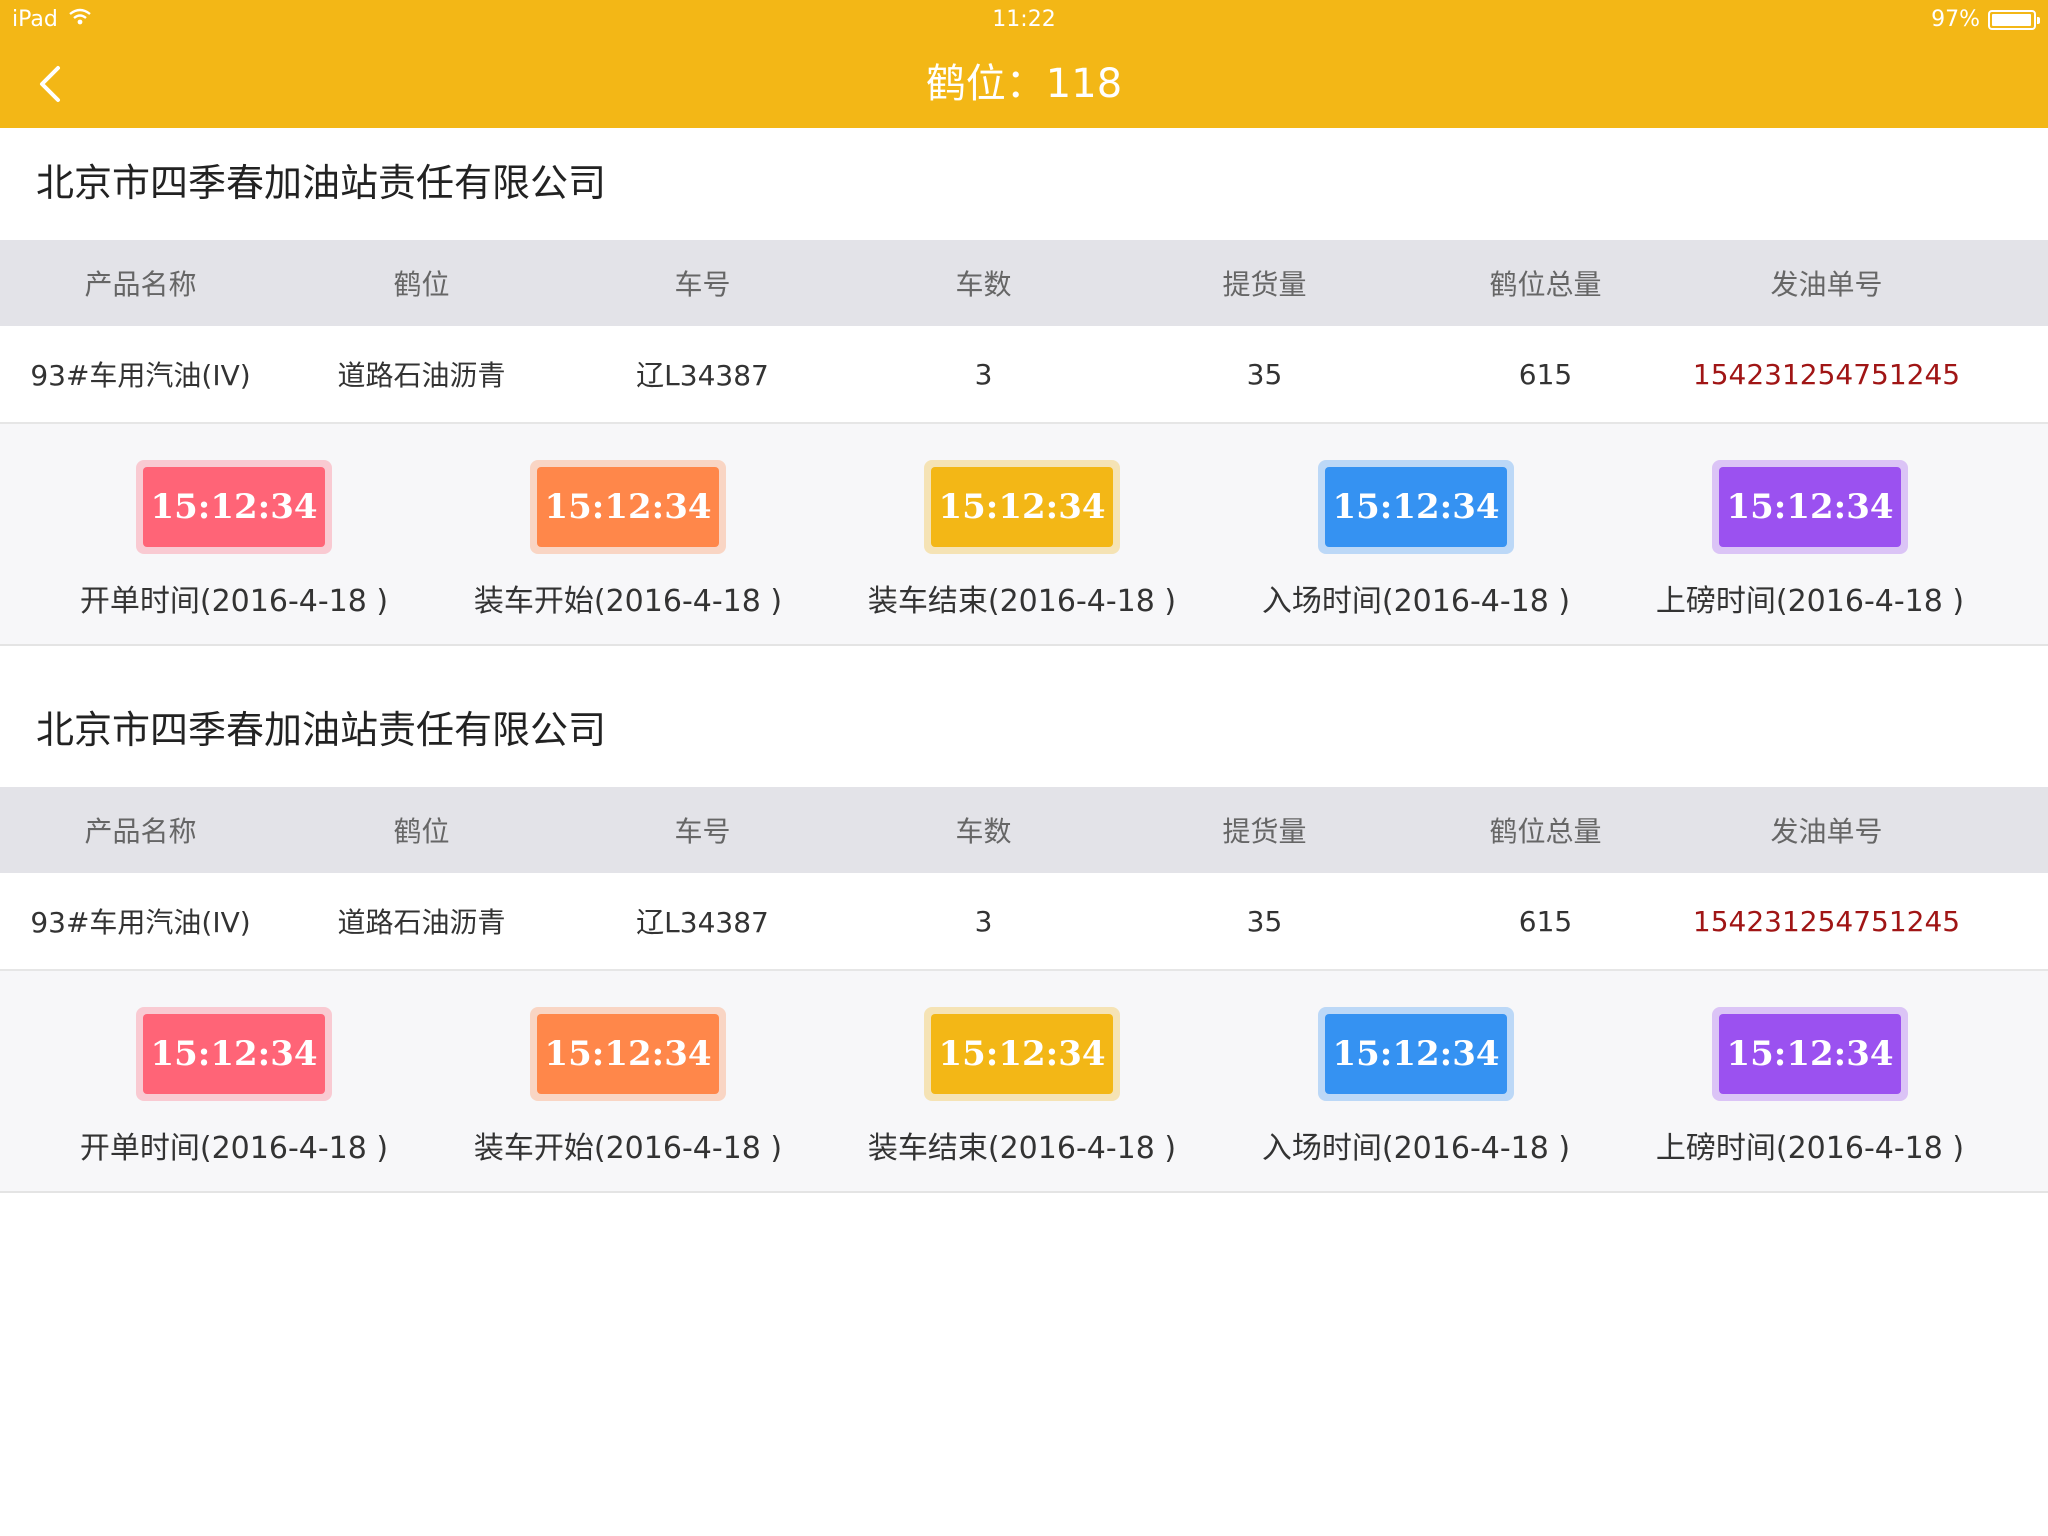  I want to click on status-bar: iPad 11:22 97%, so click(1024, 20).